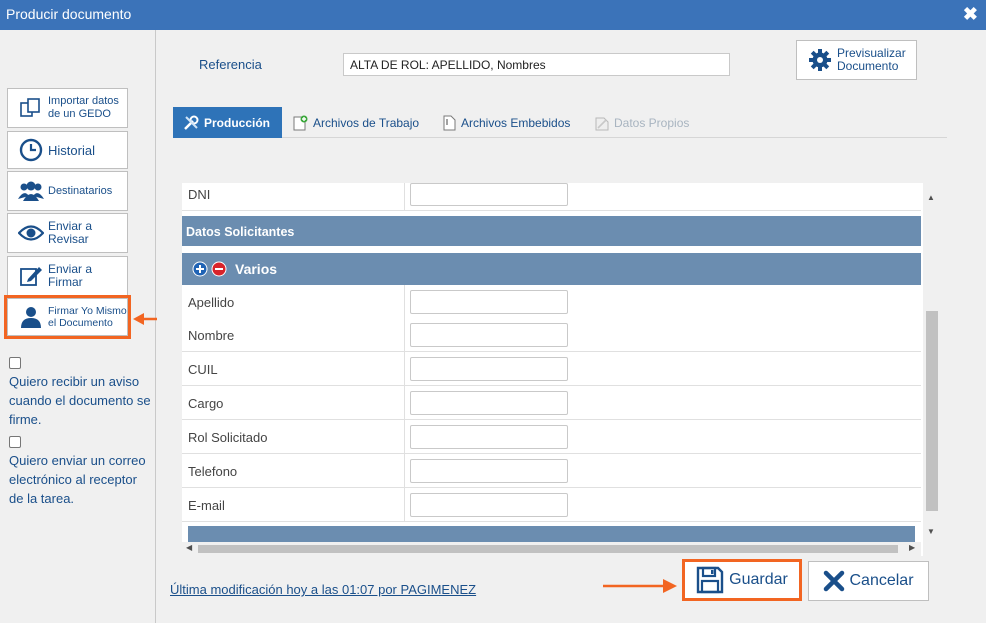 The image size is (986, 623). I want to click on cuil-input, so click(489, 369).